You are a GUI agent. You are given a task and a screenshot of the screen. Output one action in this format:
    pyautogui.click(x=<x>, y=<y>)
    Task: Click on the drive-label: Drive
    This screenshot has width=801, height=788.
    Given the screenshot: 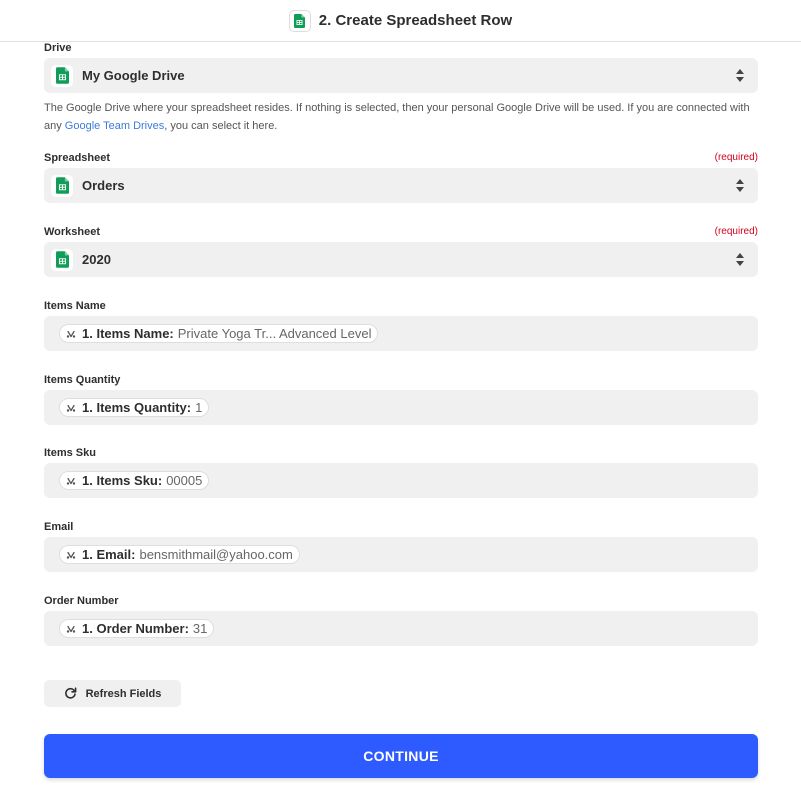 What is the action you would take?
    pyautogui.click(x=58, y=48)
    